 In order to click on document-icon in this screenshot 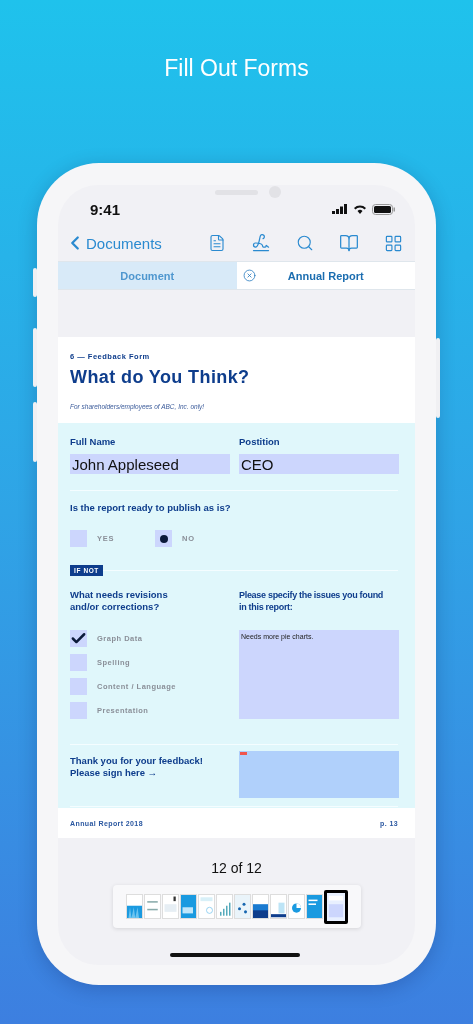, I will do `click(217, 243)`.